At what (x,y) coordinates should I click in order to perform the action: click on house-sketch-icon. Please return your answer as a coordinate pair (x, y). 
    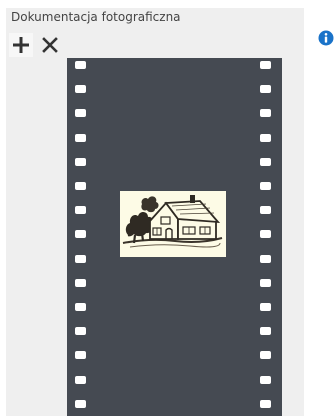
    Looking at the image, I should click on (172, 221).